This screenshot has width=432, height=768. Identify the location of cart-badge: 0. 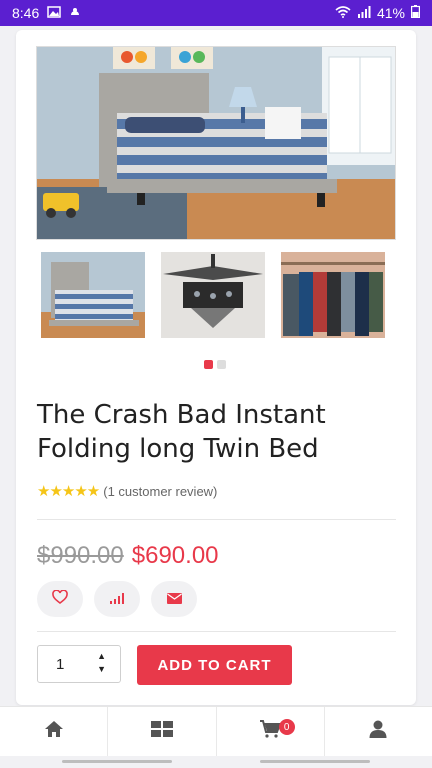
(286, 727).